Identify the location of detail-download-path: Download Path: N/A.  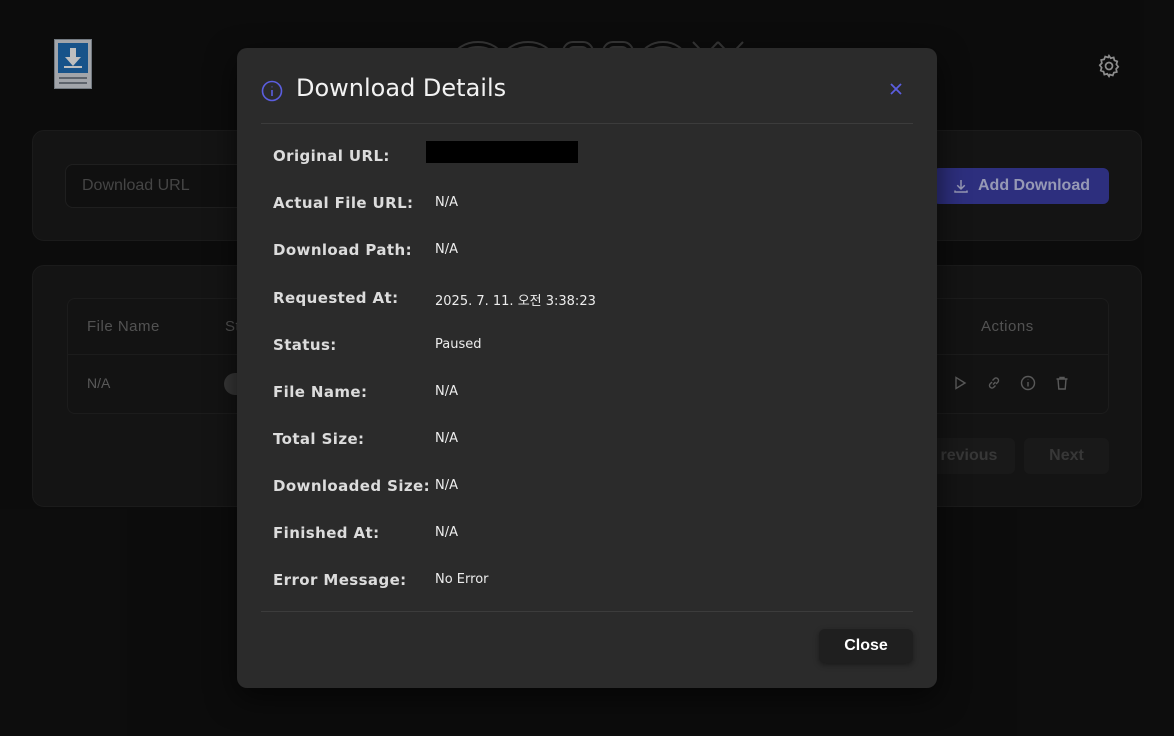
(583, 253).